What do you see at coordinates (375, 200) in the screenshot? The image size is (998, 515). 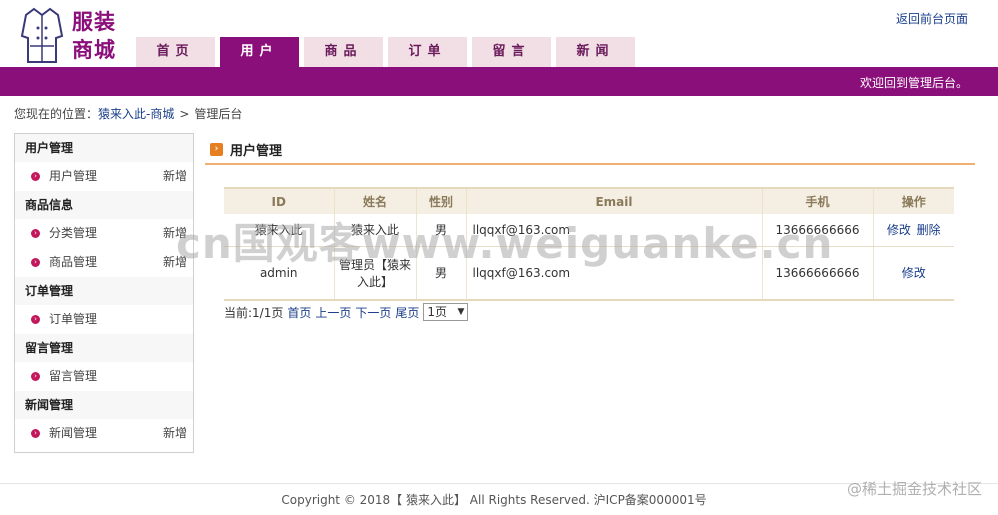 I see `column-header-name: 姓名` at bounding box center [375, 200].